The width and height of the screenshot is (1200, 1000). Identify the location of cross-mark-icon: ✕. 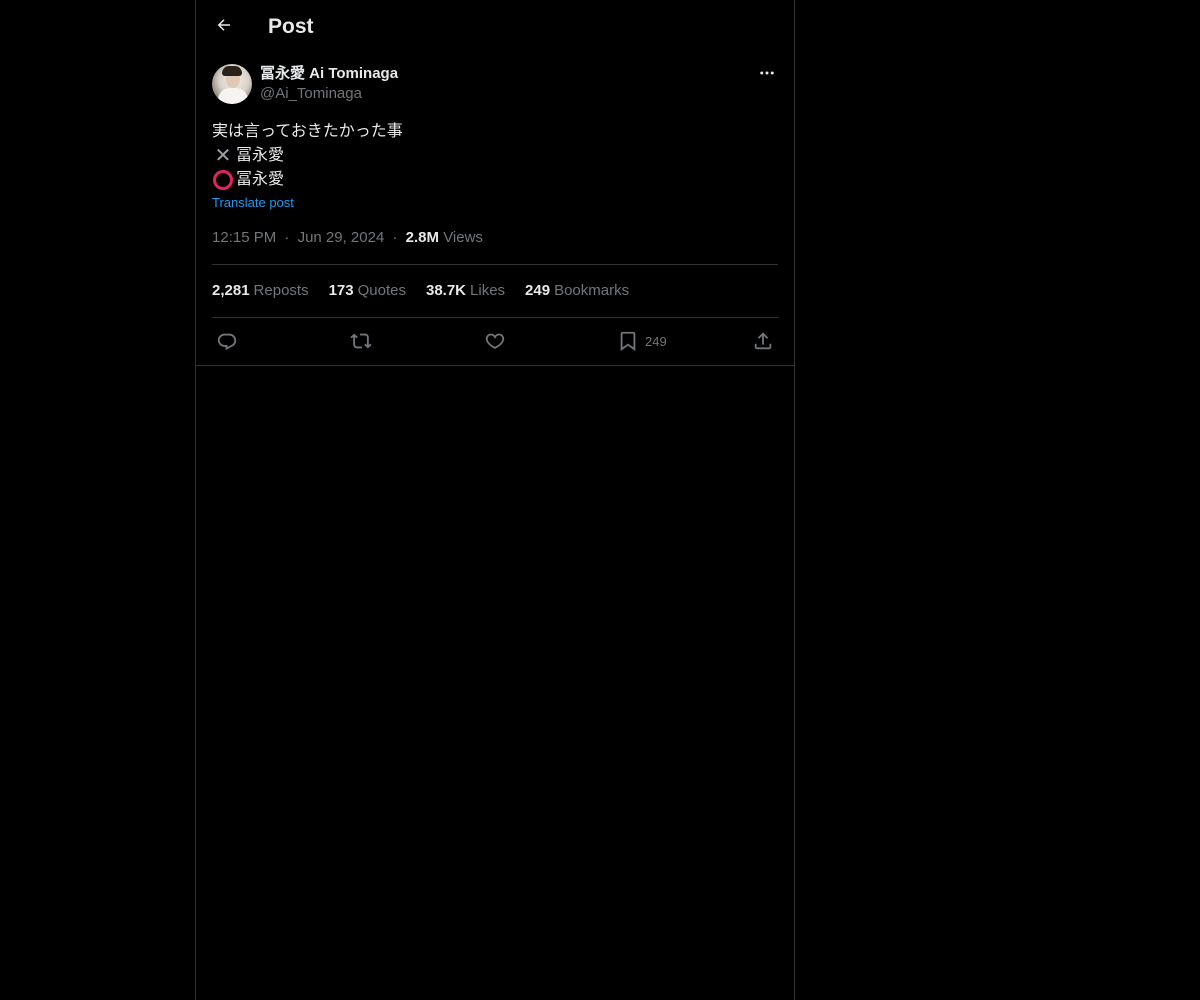
(223, 156).